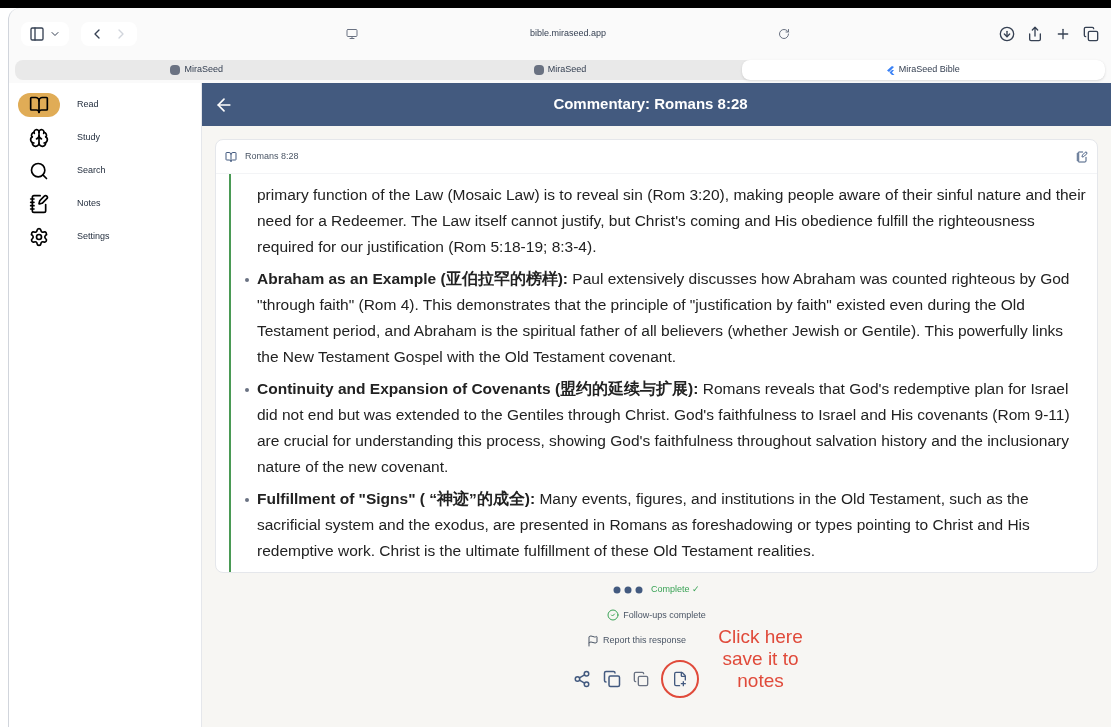  What do you see at coordinates (39, 138) in the screenshot?
I see `brain-icon` at bounding box center [39, 138].